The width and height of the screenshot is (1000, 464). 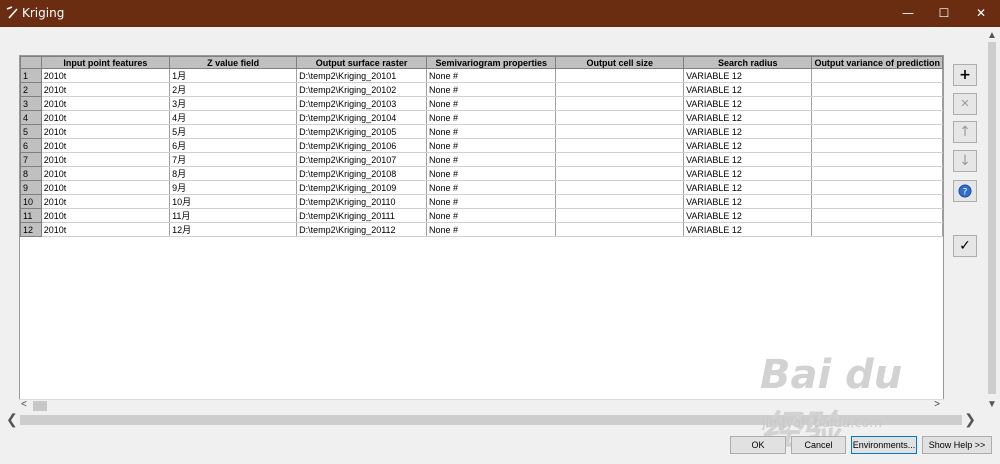 I want to click on cell-z-value-field: 8月, so click(x=233, y=173).